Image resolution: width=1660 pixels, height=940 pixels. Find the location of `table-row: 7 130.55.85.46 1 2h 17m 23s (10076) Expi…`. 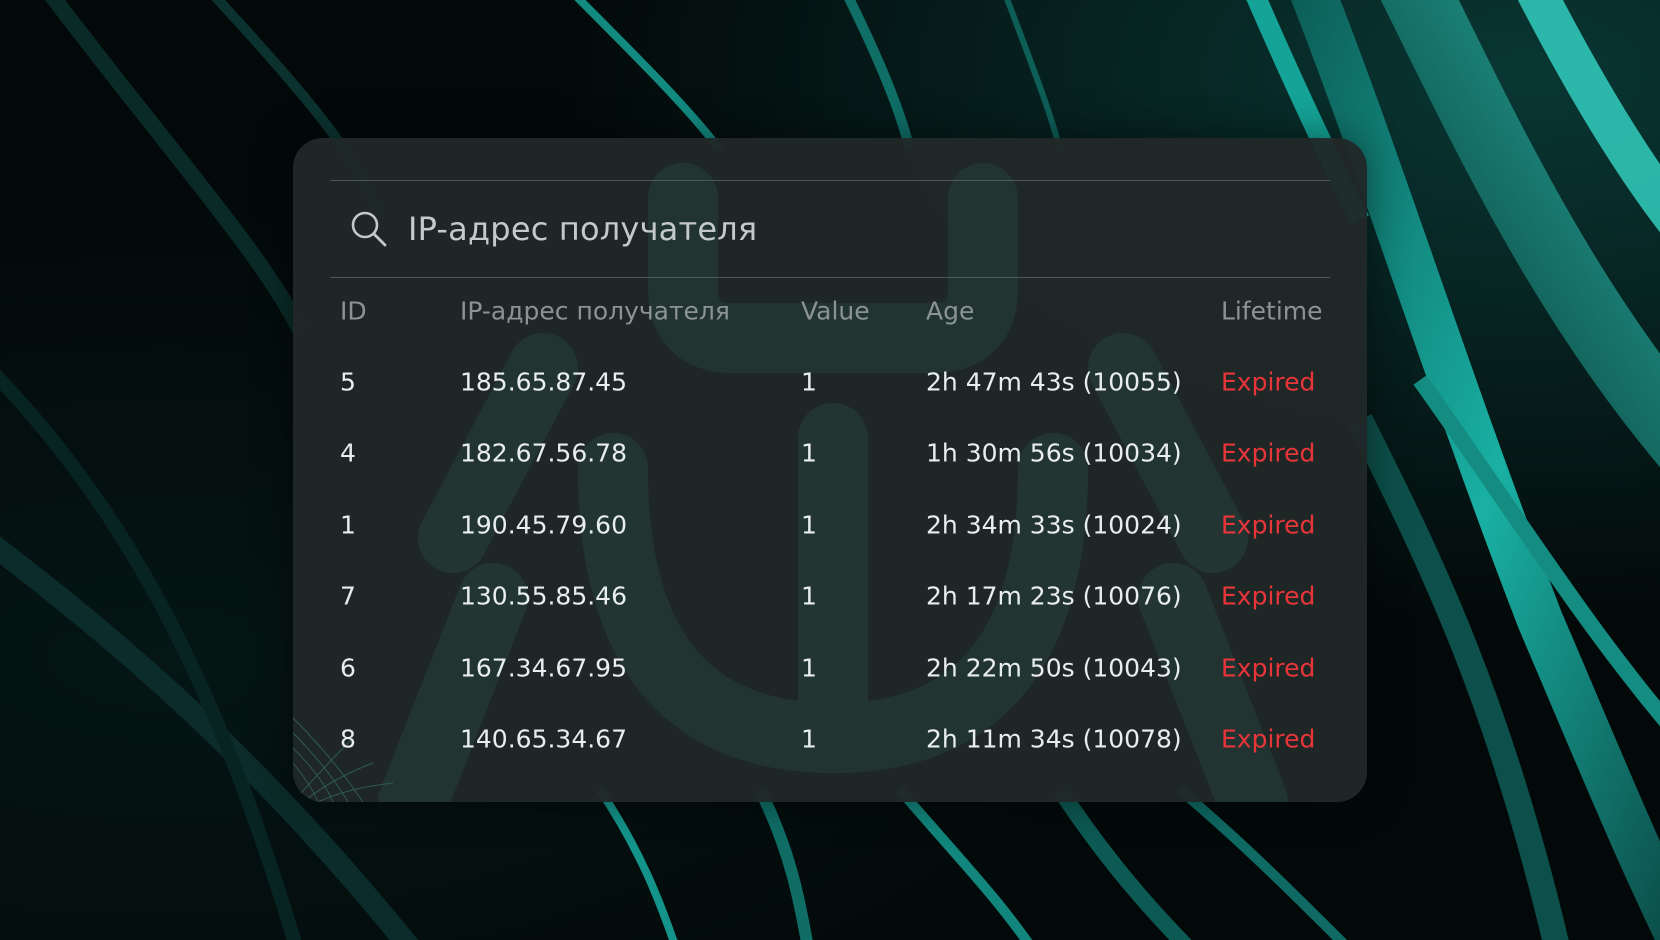

table-row: 7 130.55.85.46 1 2h 17m 23s (10076) Expi… is located at coordinates (830, 597).